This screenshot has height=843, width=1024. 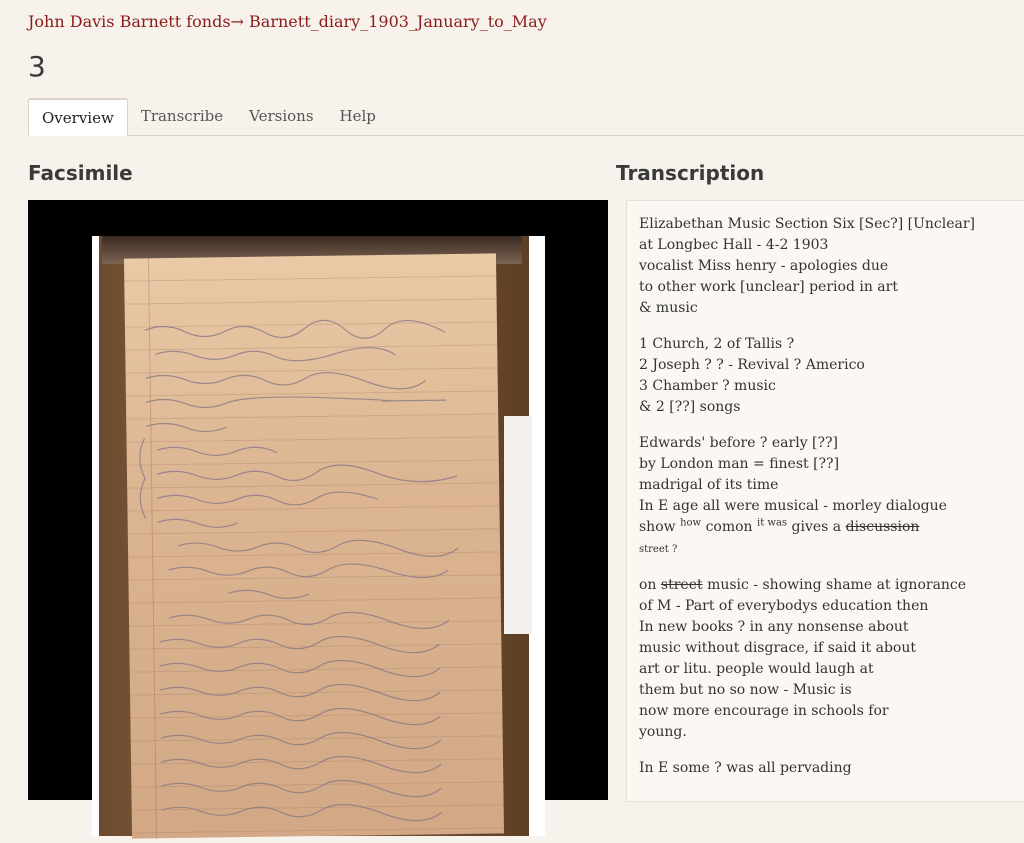 I want to click on tab-versions: Versions, so click(x=281, y=116).